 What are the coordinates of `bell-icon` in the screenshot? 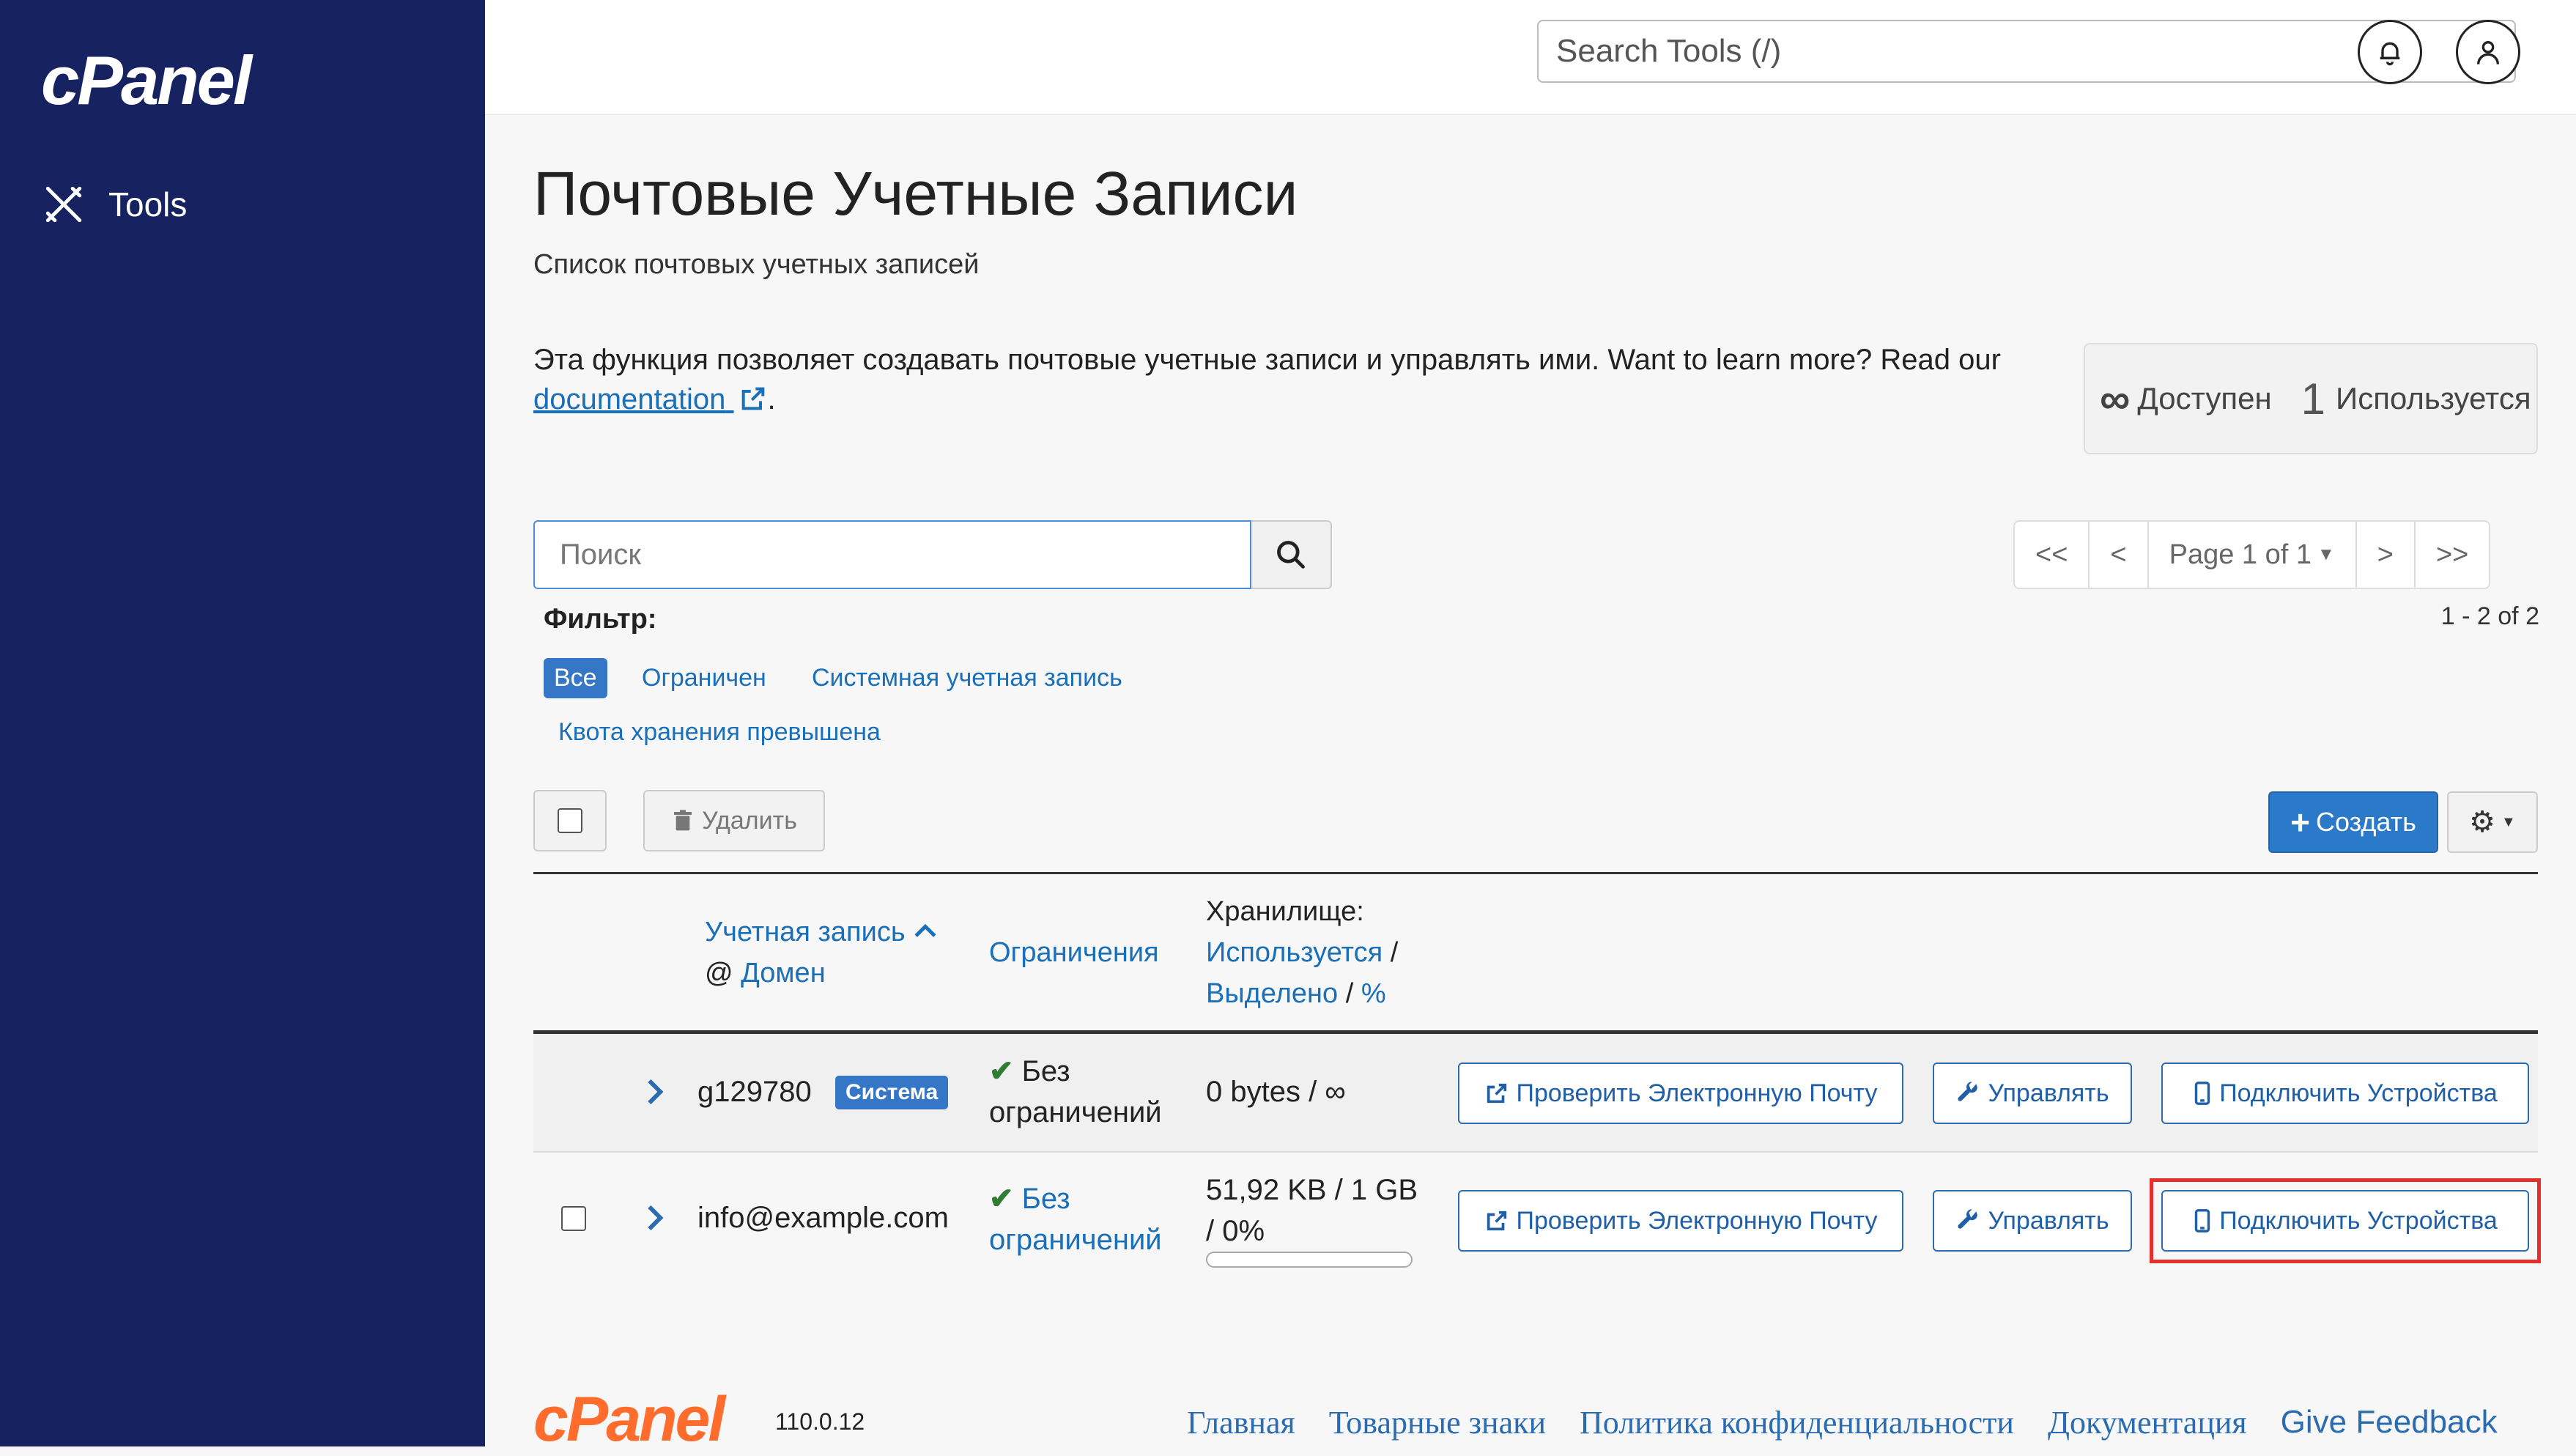 It's located at (2390, 54).